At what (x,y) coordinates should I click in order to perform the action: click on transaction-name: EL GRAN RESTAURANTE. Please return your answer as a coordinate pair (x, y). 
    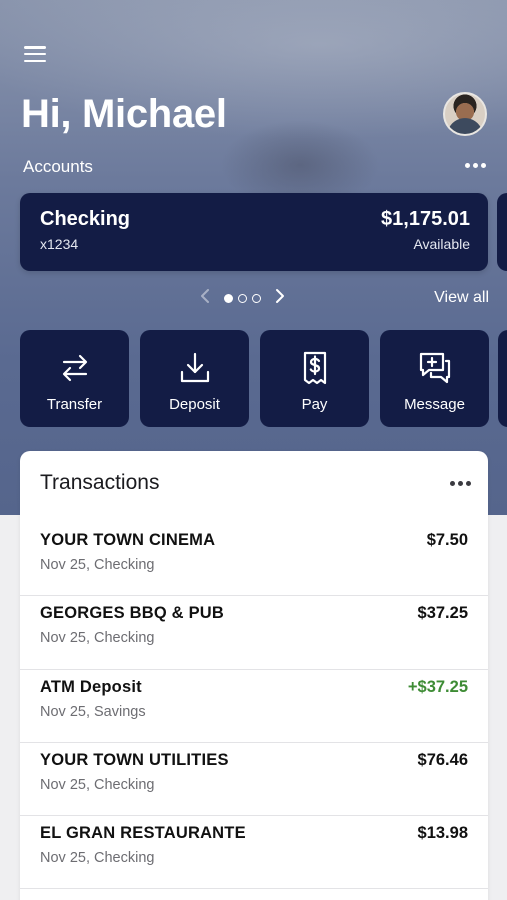
    Looking at the image, I should click on (143, 833).